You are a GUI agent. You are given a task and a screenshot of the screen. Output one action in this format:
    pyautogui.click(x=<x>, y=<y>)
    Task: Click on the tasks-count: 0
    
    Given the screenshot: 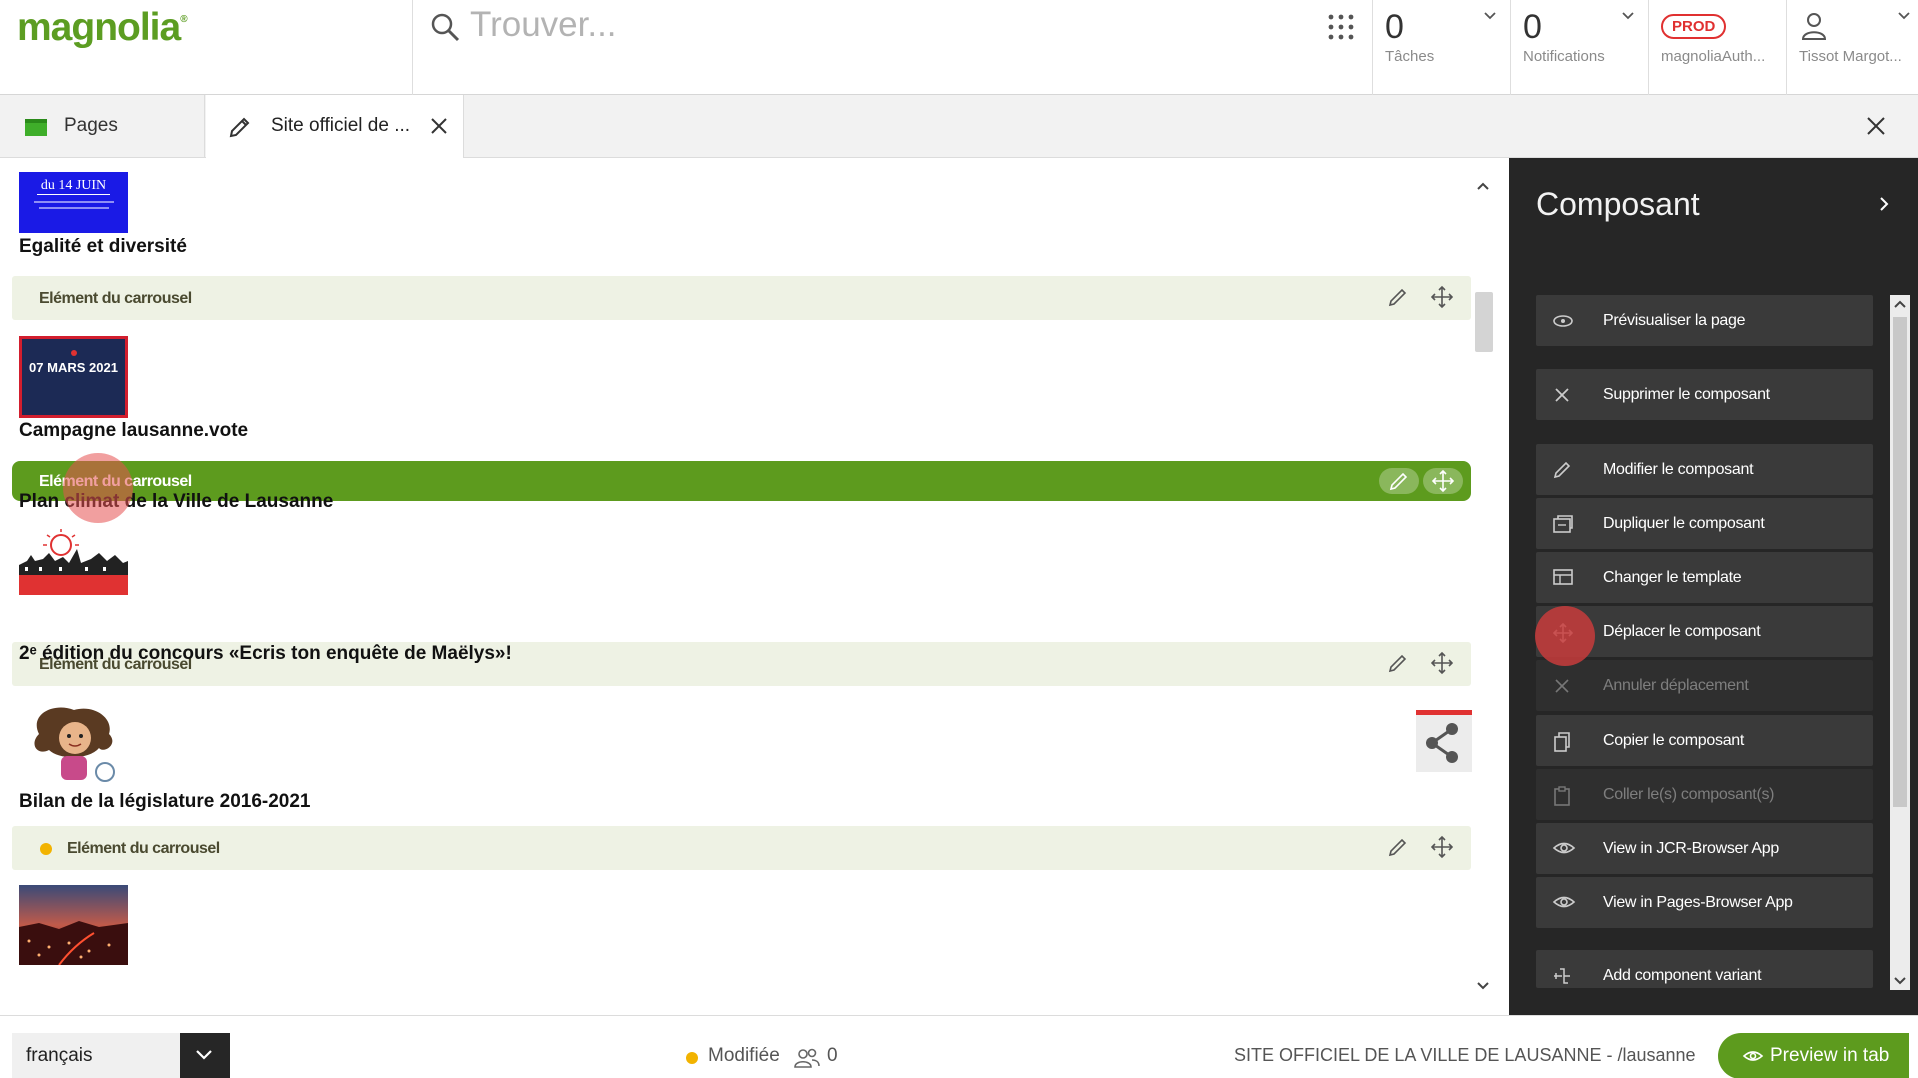 What is the action you would take?
    pyautogui.click(x=1394, y=27)
    